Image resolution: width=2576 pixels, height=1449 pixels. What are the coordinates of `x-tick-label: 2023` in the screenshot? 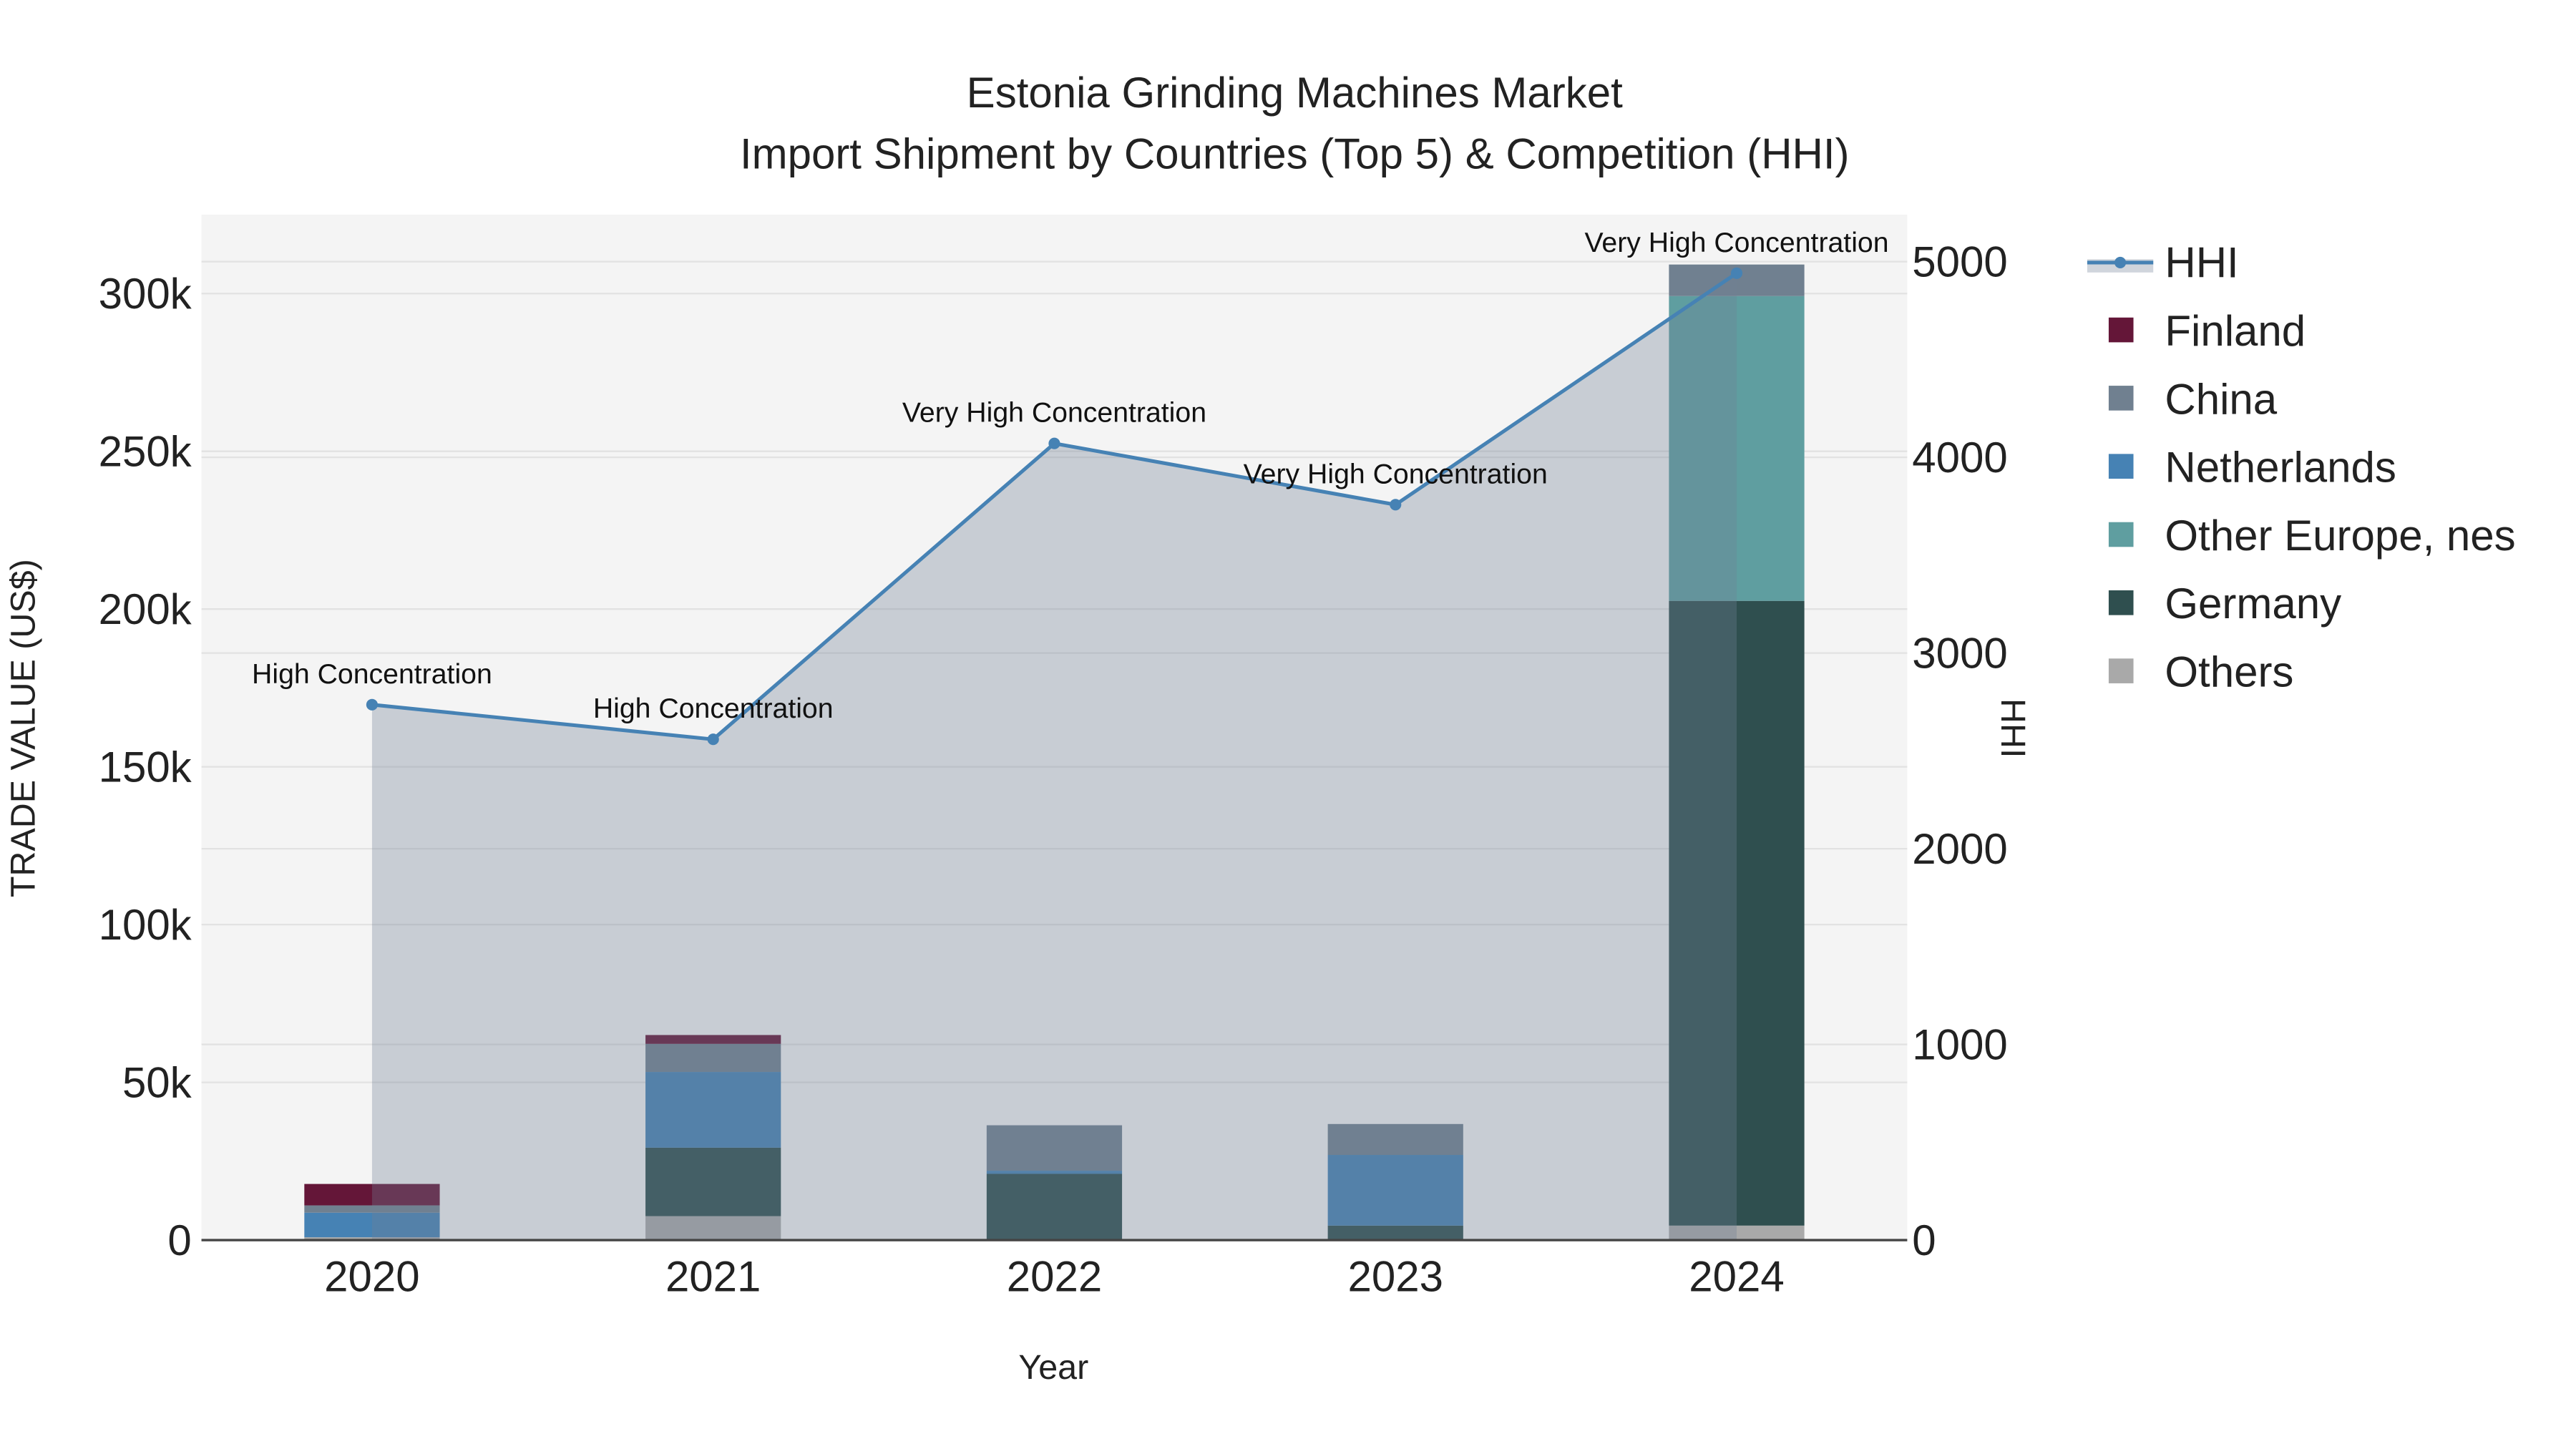 It's located at (1395, 1277).